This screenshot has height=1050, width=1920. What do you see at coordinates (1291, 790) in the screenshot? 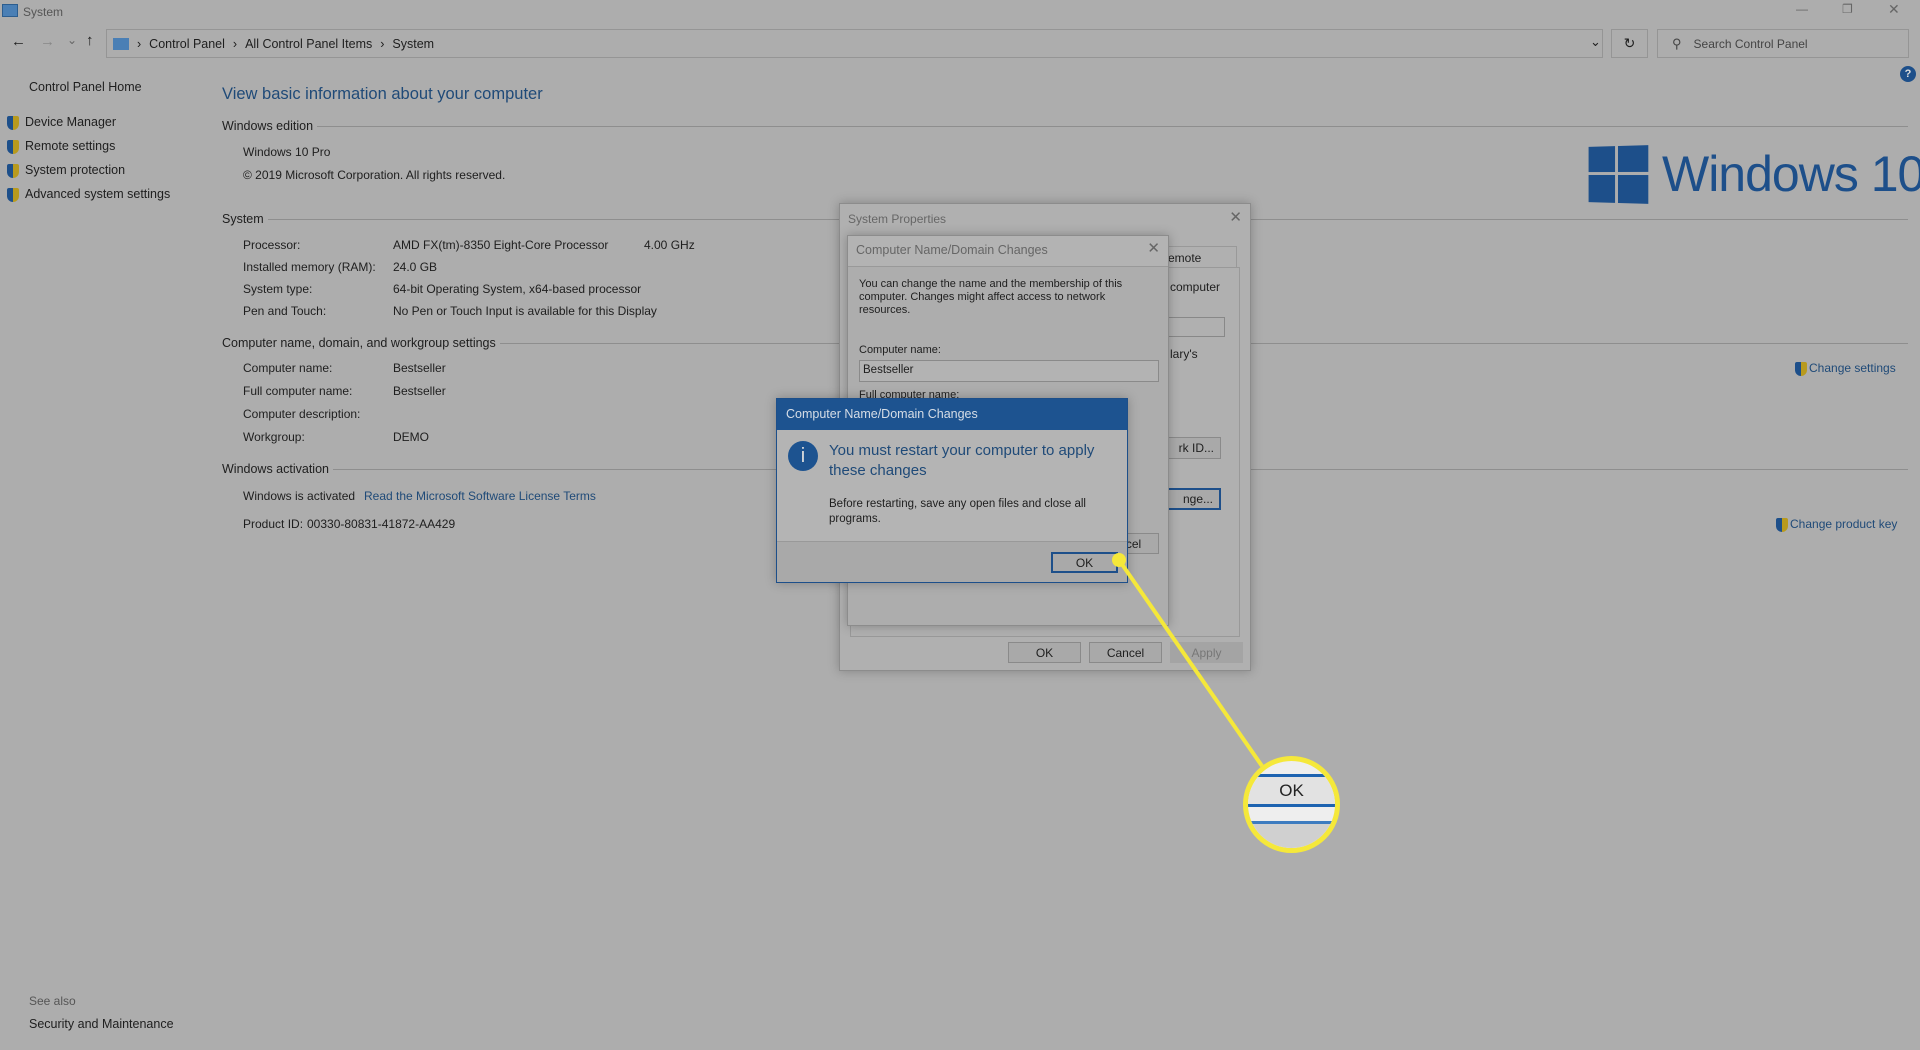
I see `callout-ok-label: OK` at bounding box center [1291, 790].